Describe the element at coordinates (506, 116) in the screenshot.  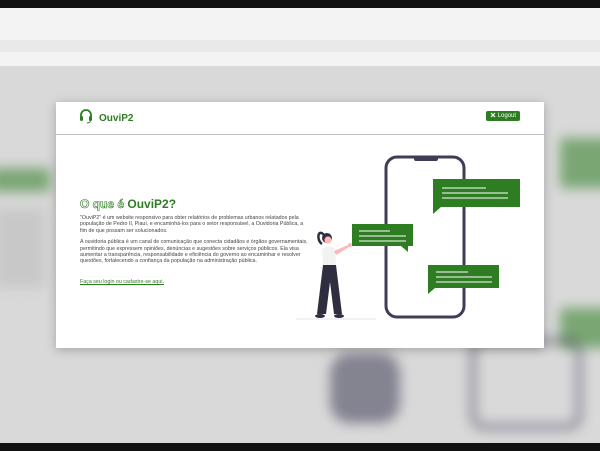
I see `logout-label: Logout` at that location.